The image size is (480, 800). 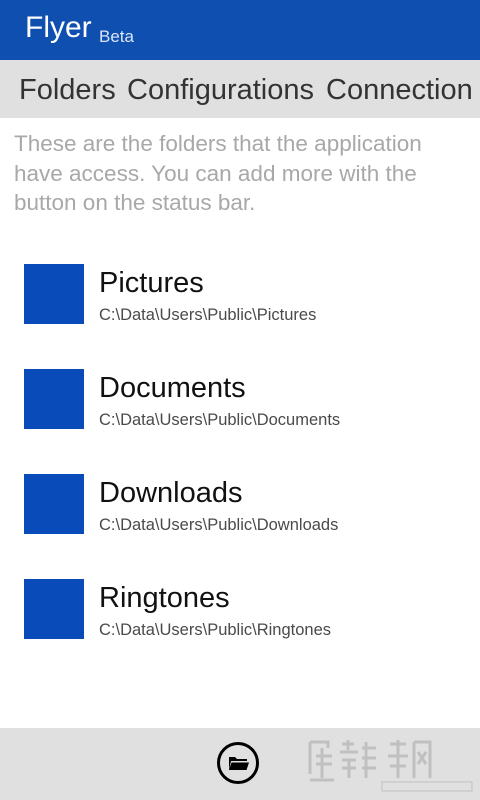 I want to click on application-bar, so click(x=240, y=764).